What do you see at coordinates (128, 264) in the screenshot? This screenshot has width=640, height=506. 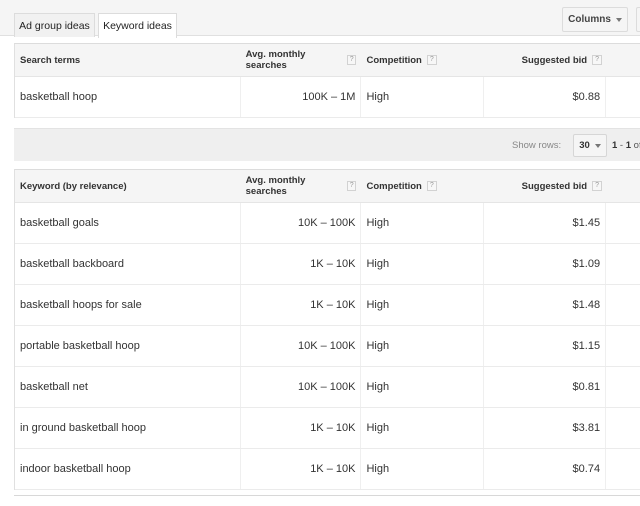 I see `cell-keyword: basketball backboard` at bounding box center [128, 264].